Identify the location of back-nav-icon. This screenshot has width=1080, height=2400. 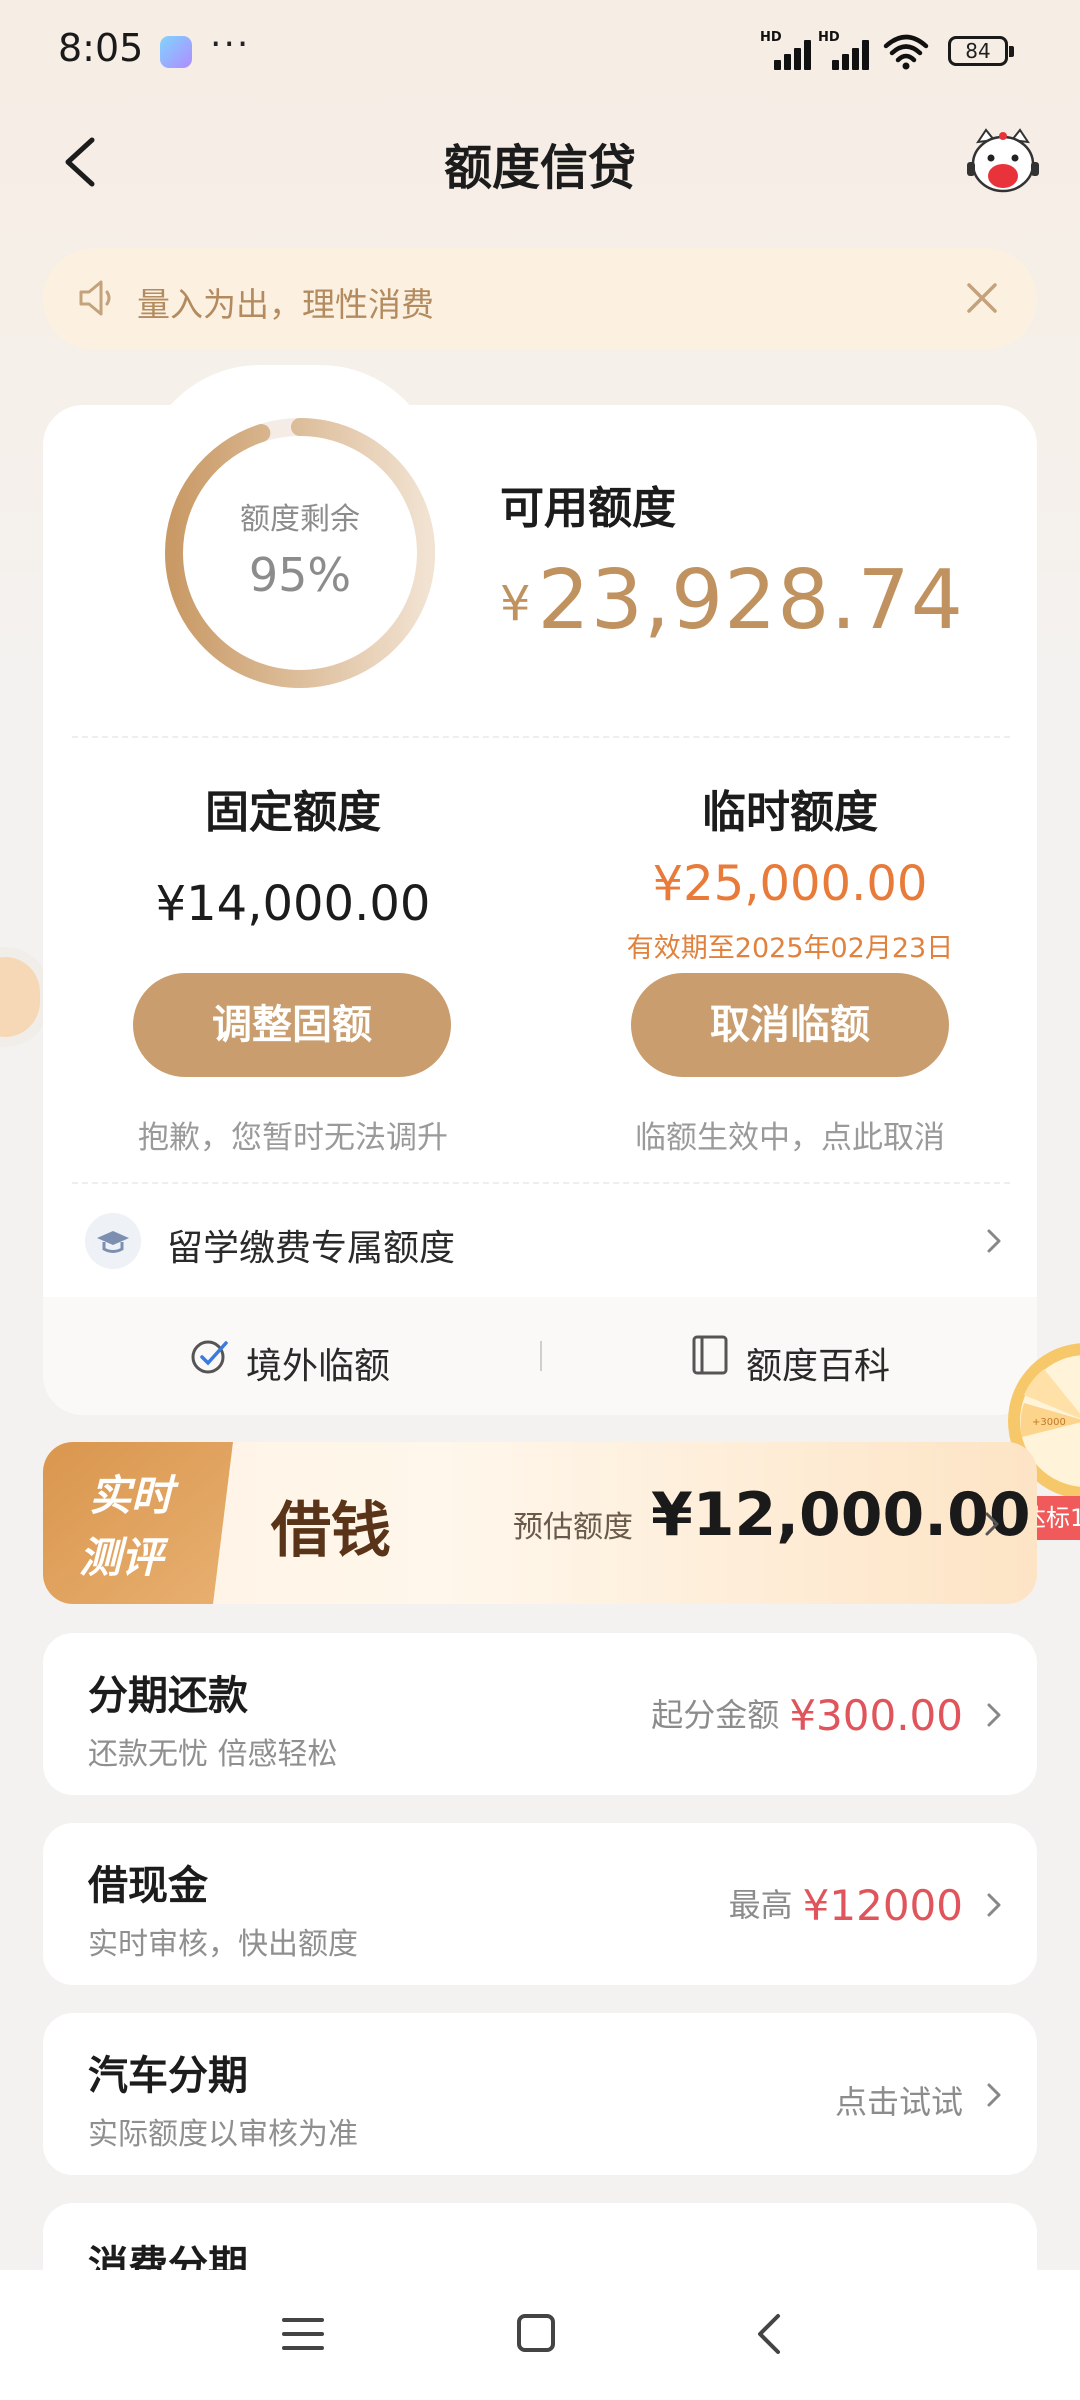
(769, 2334).